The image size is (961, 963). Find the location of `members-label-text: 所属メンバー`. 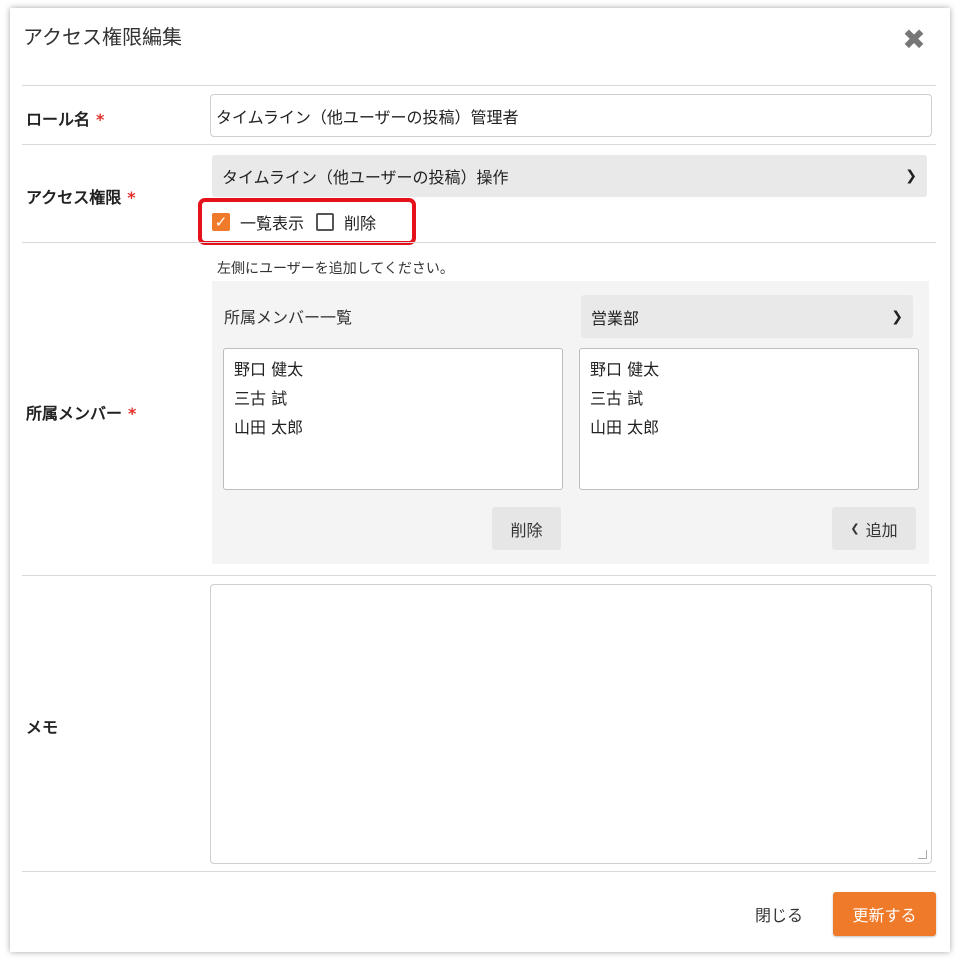

members-label-text: 所属メンバー is located at coordinates (74, 413).